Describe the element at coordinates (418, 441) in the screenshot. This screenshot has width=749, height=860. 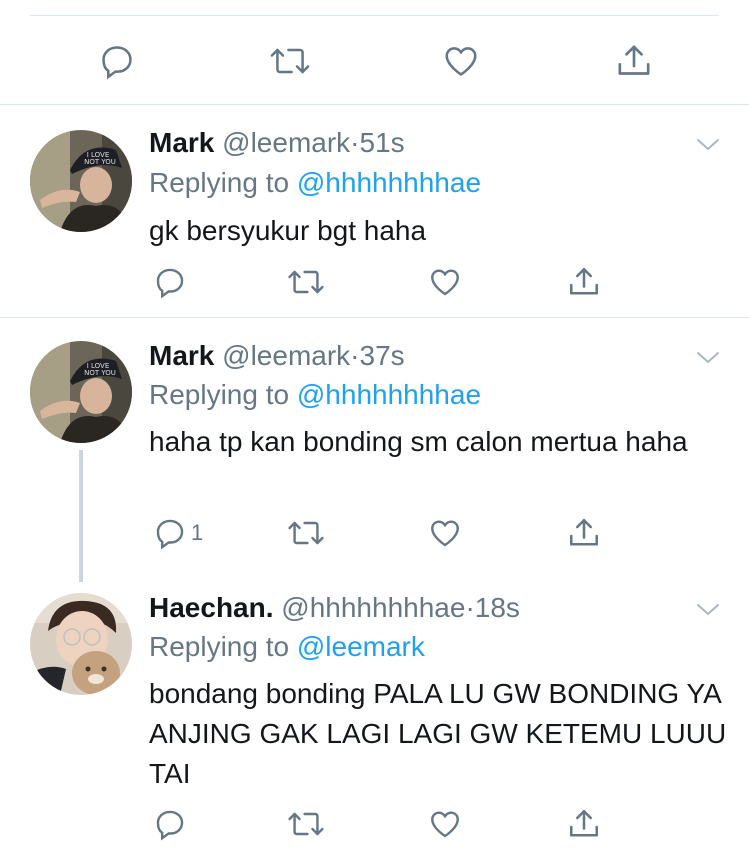
I see `tweet-text: haha tp kan bonding sm calon mertua haha` at that location.